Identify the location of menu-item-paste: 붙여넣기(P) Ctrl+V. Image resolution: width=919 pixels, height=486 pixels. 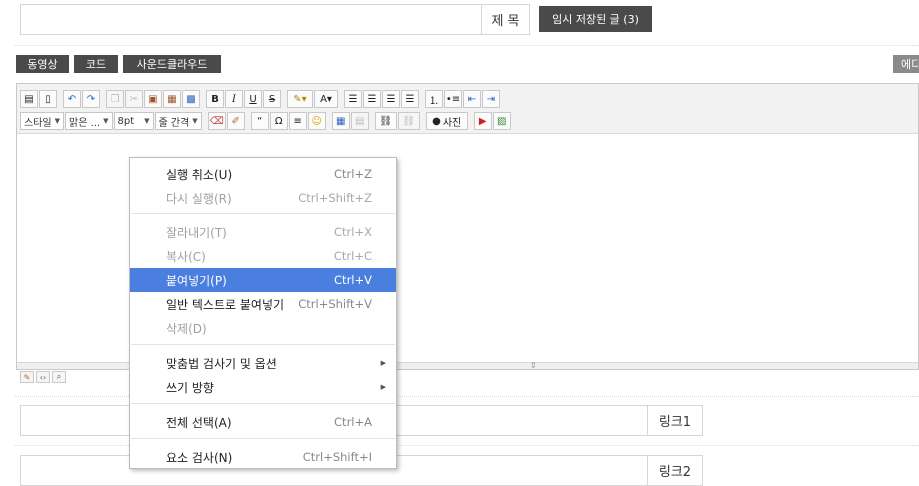
(263, 280).